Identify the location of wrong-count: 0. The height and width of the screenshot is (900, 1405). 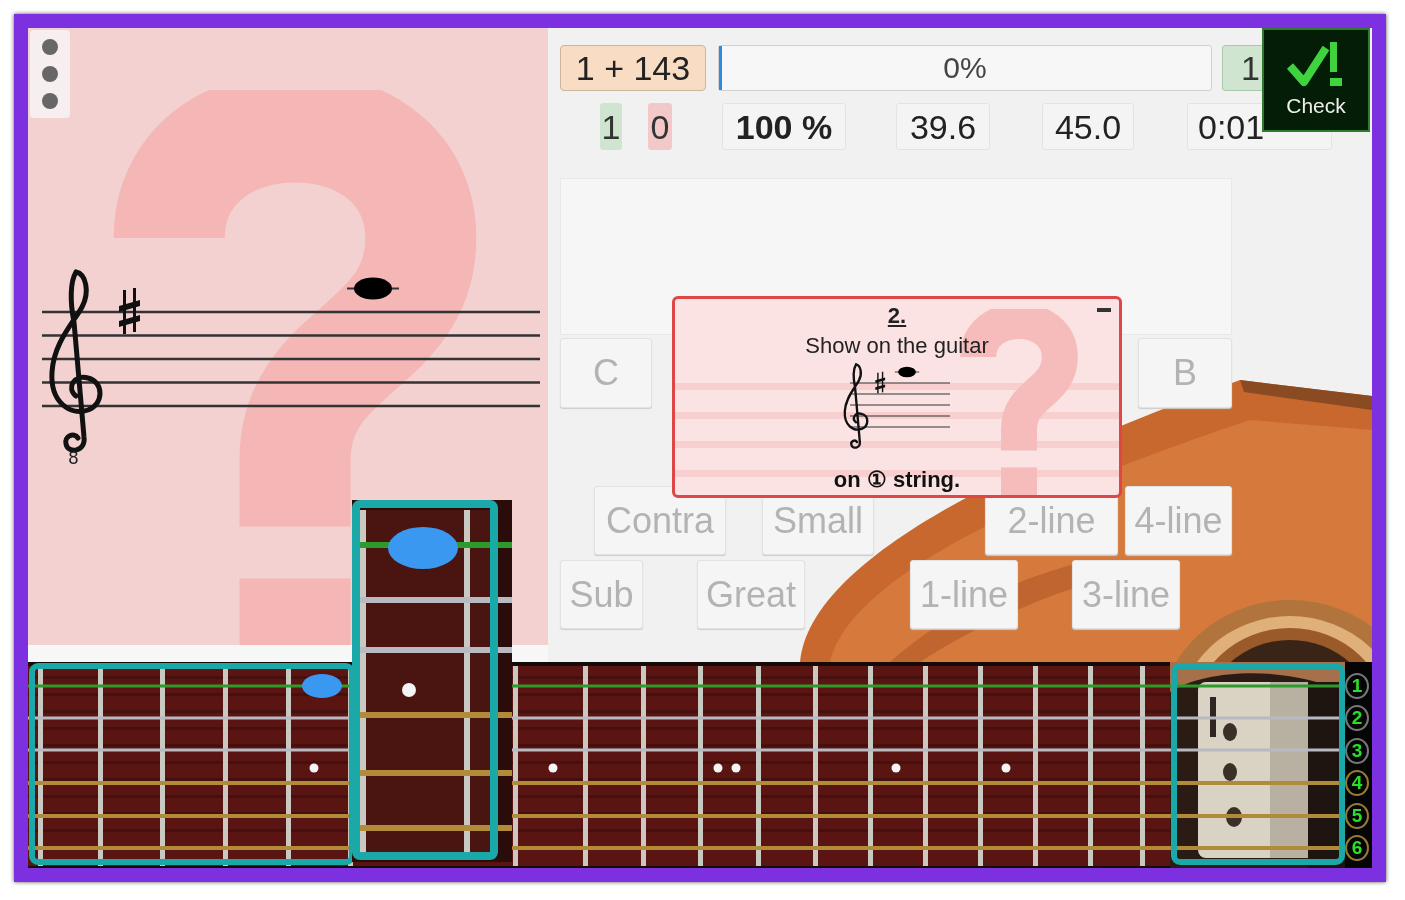
(660, 126).